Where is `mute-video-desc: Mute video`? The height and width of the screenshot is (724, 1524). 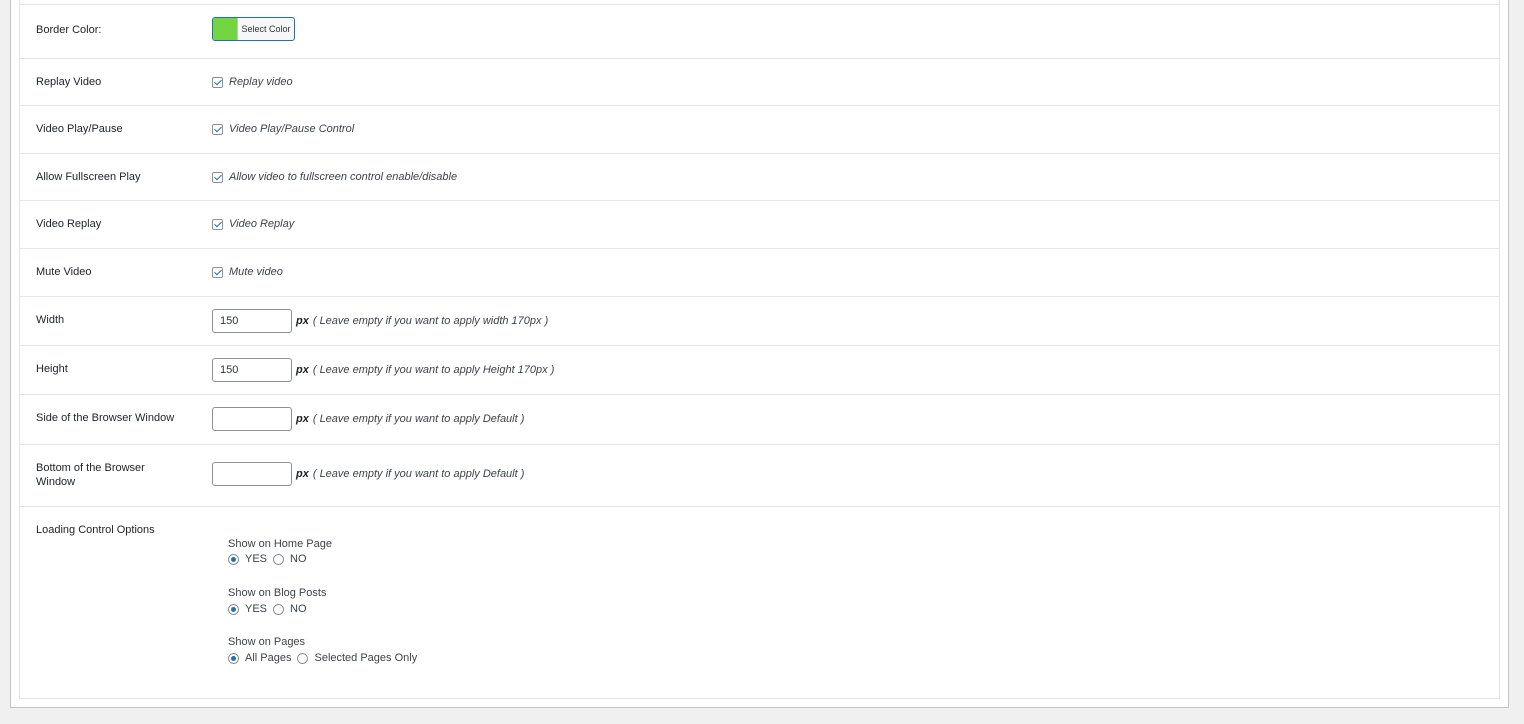
mute-video-desc: Mute video is located at coordinates (256, 272).